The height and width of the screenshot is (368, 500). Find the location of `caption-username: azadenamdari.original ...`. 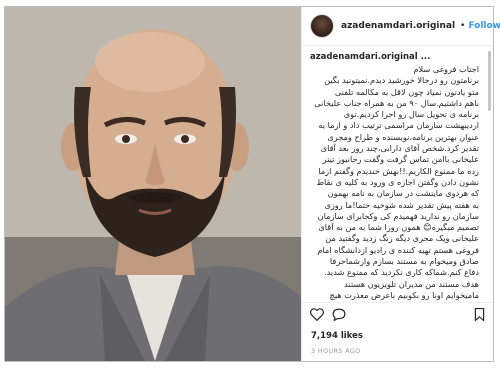

caption-username: azadenamdari.original ... is located at coordinates (397, 57).